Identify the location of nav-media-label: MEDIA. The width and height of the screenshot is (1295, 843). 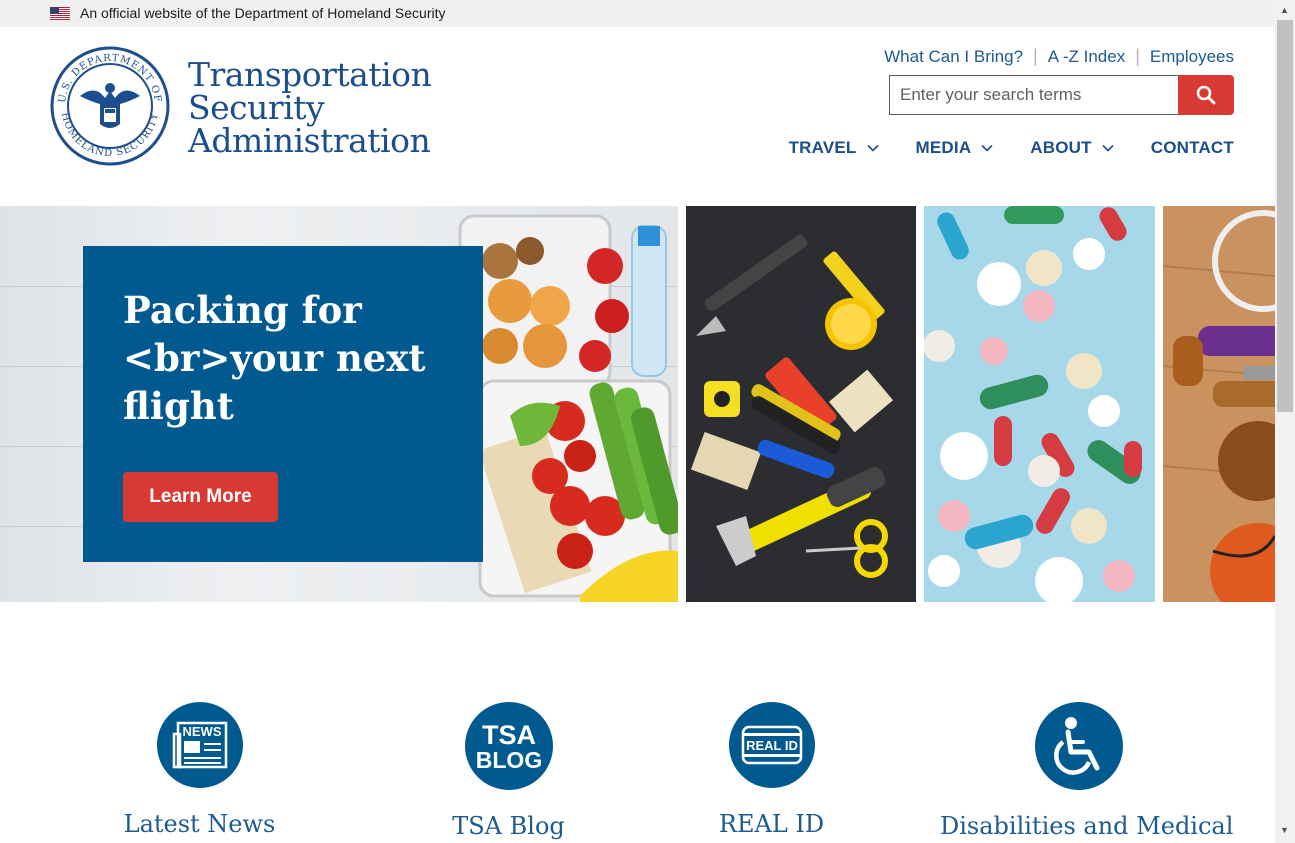
(943, 147).